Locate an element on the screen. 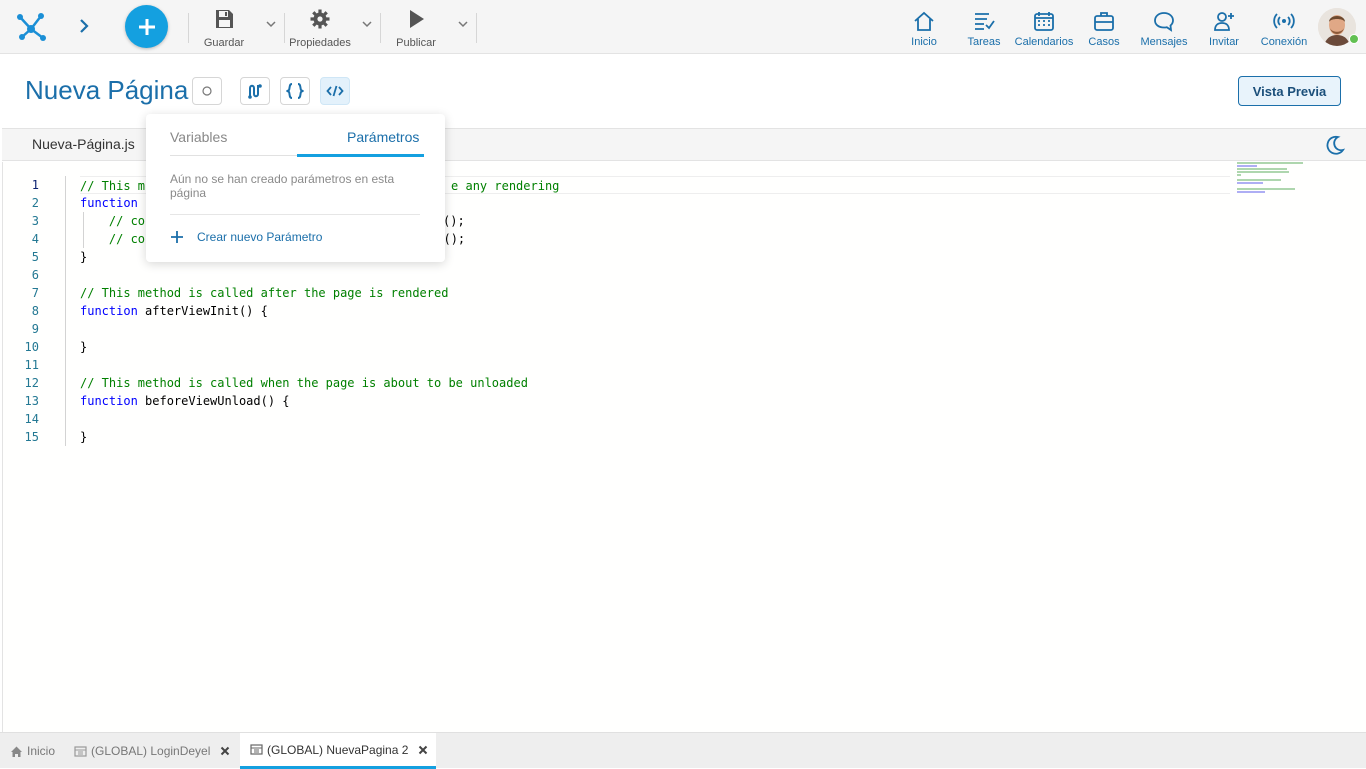 The width and height of the screenshot is (1366, 769). line-number: 2 is located at coordinates (35, 203).